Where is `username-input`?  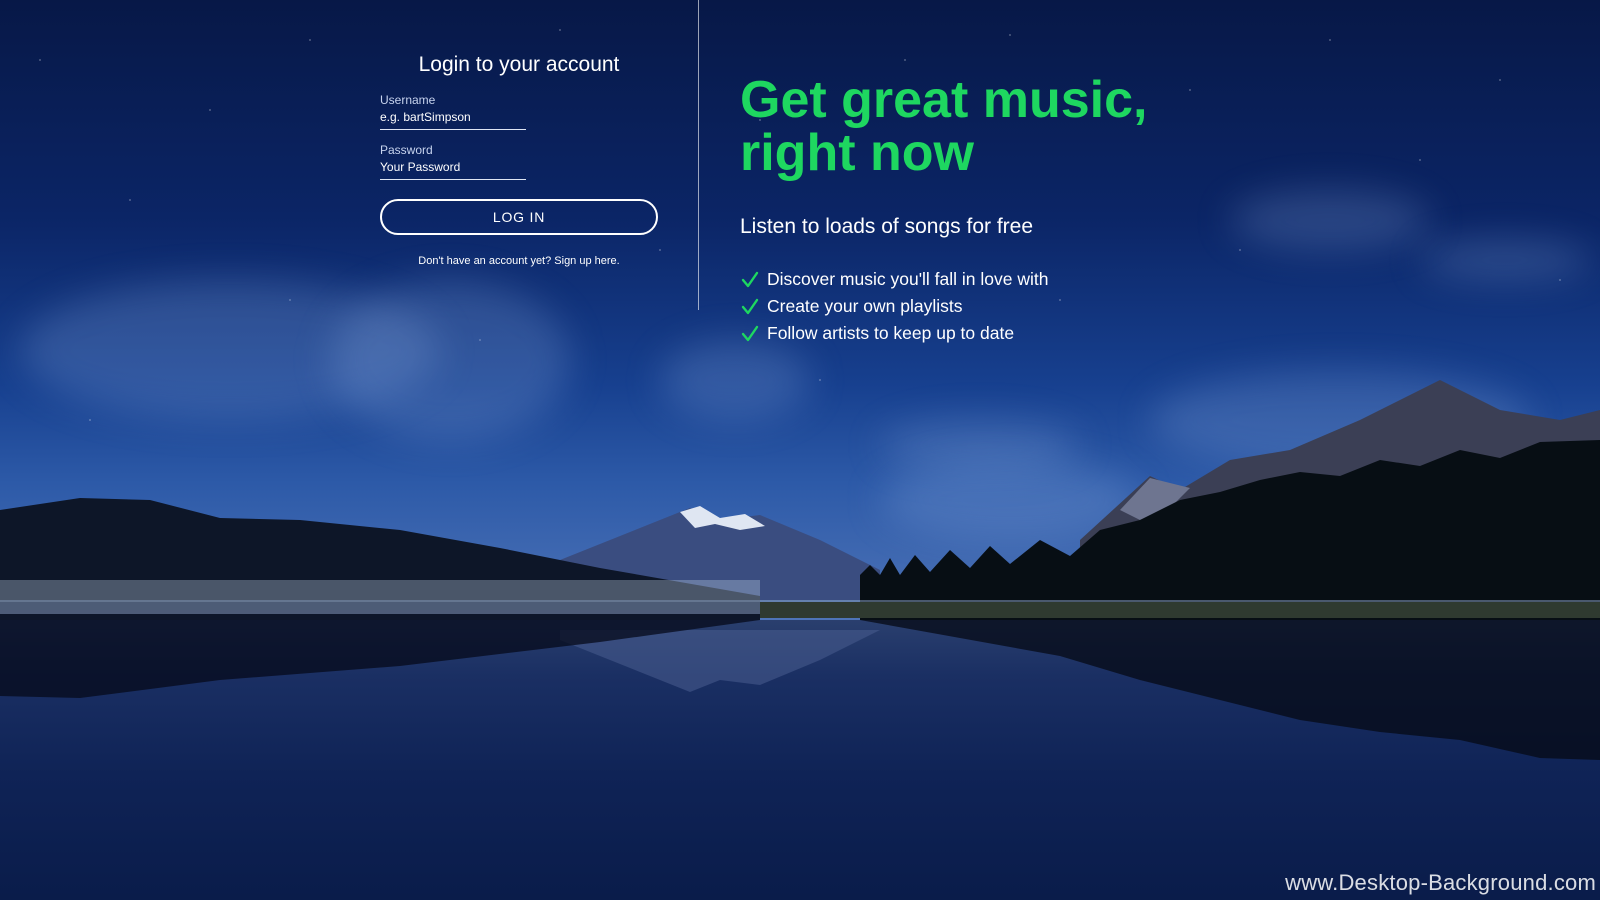
username-input is located at coordinates (453, 118).